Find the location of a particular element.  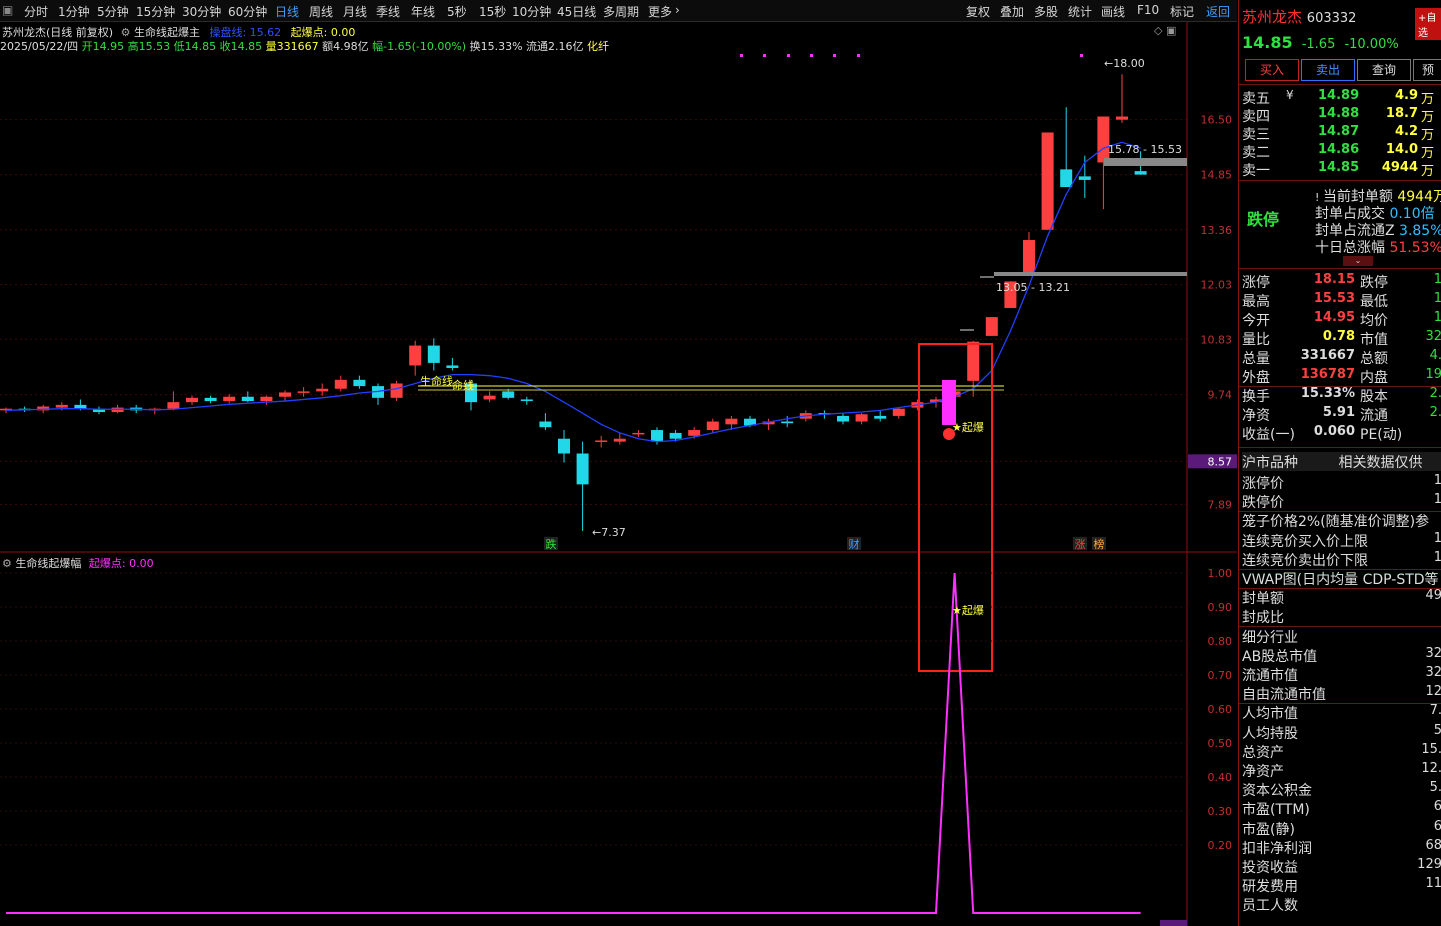

sub-tick: 0.90 is located at coordinates (1220, 607).